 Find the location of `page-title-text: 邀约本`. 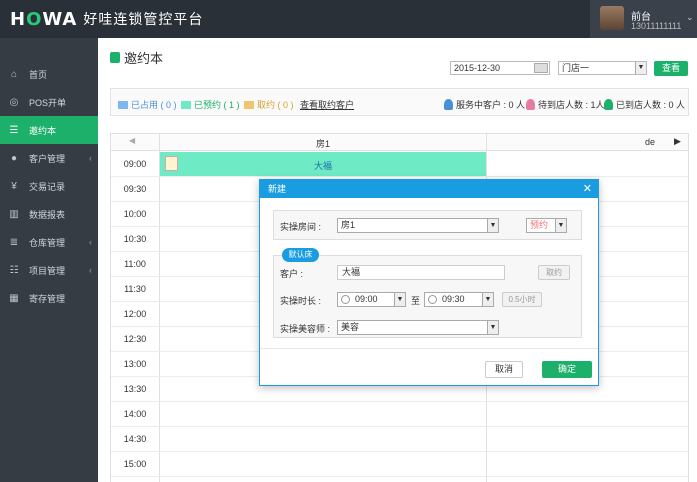

page-title-text: 邀约本 is located at coordinates (144, 58).